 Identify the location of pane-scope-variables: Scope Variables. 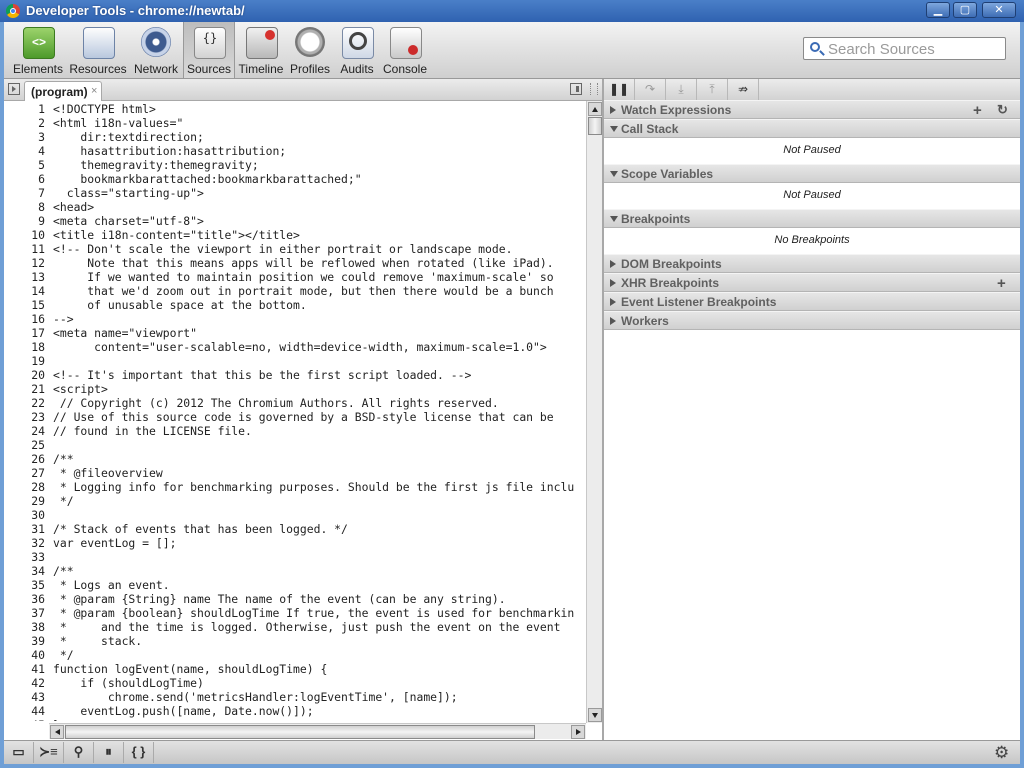
(812, 173).